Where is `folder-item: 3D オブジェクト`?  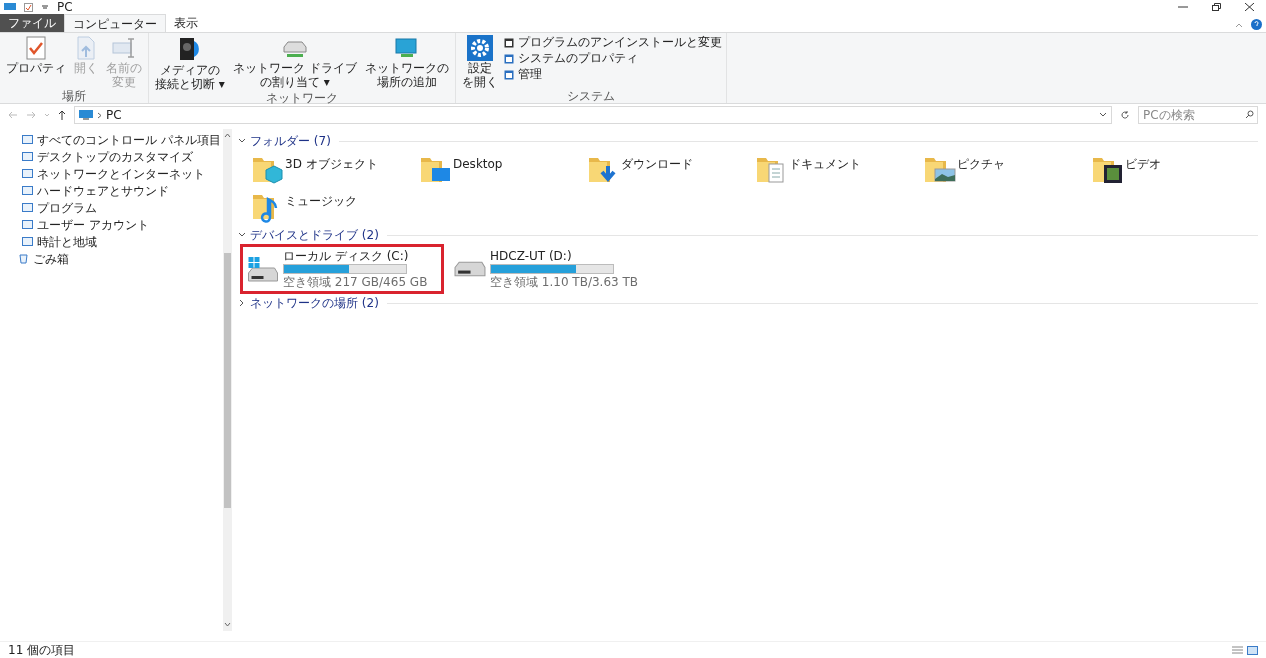 folder-item: 3D オブジェクト is located at coordinates (334, 169).